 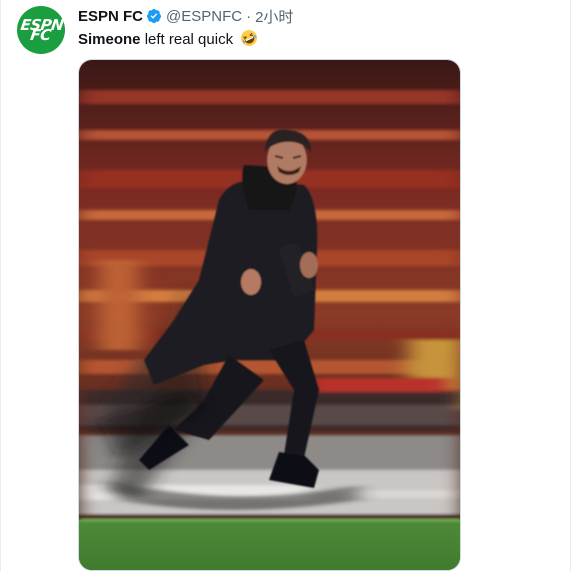 I want to click on avatar: ESPN FC, so click(x=41, y=30).